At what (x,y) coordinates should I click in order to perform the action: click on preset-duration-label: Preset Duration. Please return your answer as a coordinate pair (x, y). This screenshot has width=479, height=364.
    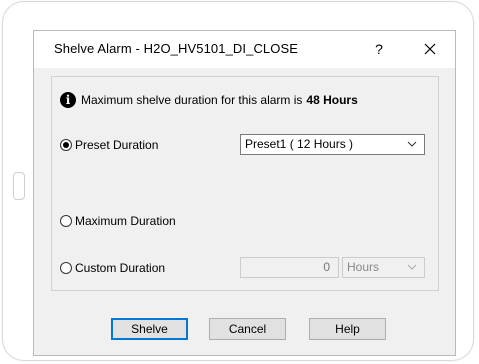
    Looking at the image, I should click on (117, 145).